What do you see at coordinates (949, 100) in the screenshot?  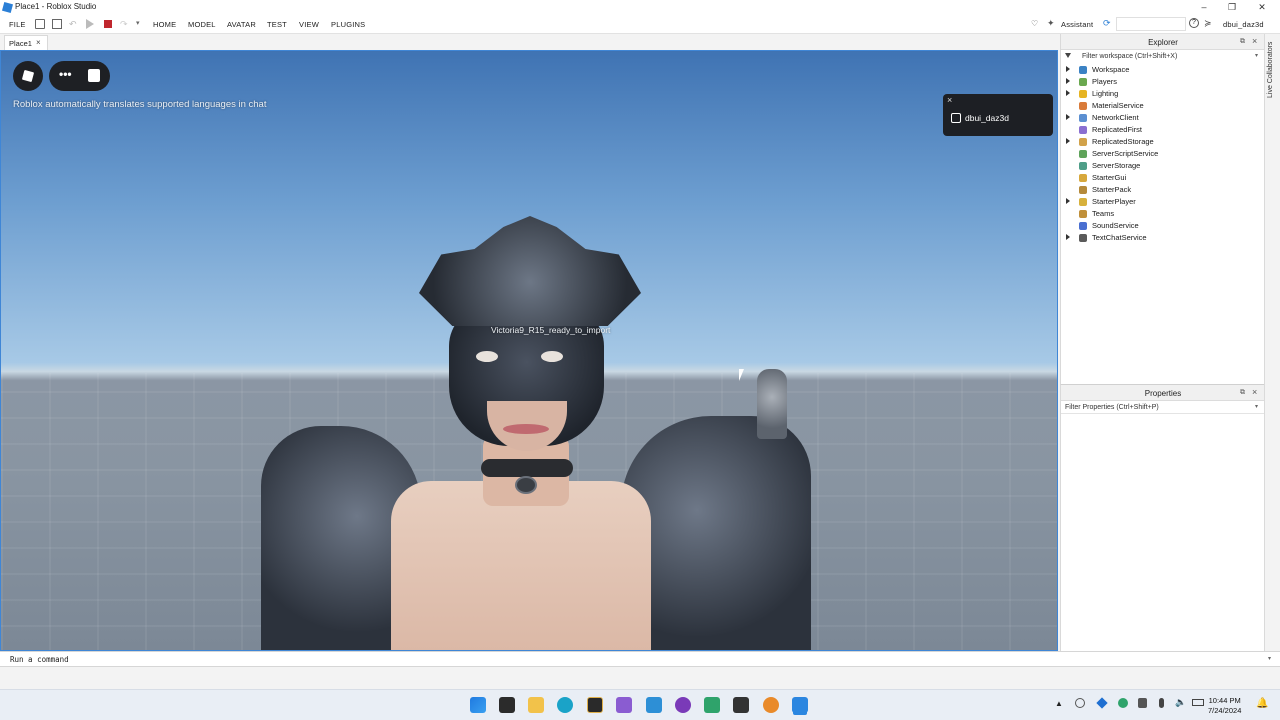 I see `close-icon: ×` at bounding box center [949, 100].